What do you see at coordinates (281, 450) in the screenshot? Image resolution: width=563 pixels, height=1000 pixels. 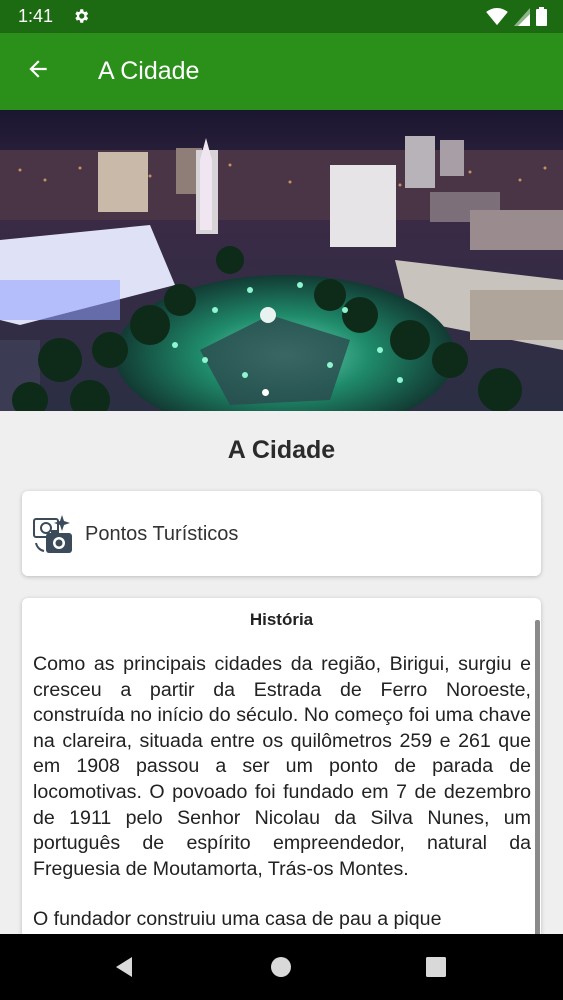 I see `page-title: A Cidade` at bounding box center [281, 450].